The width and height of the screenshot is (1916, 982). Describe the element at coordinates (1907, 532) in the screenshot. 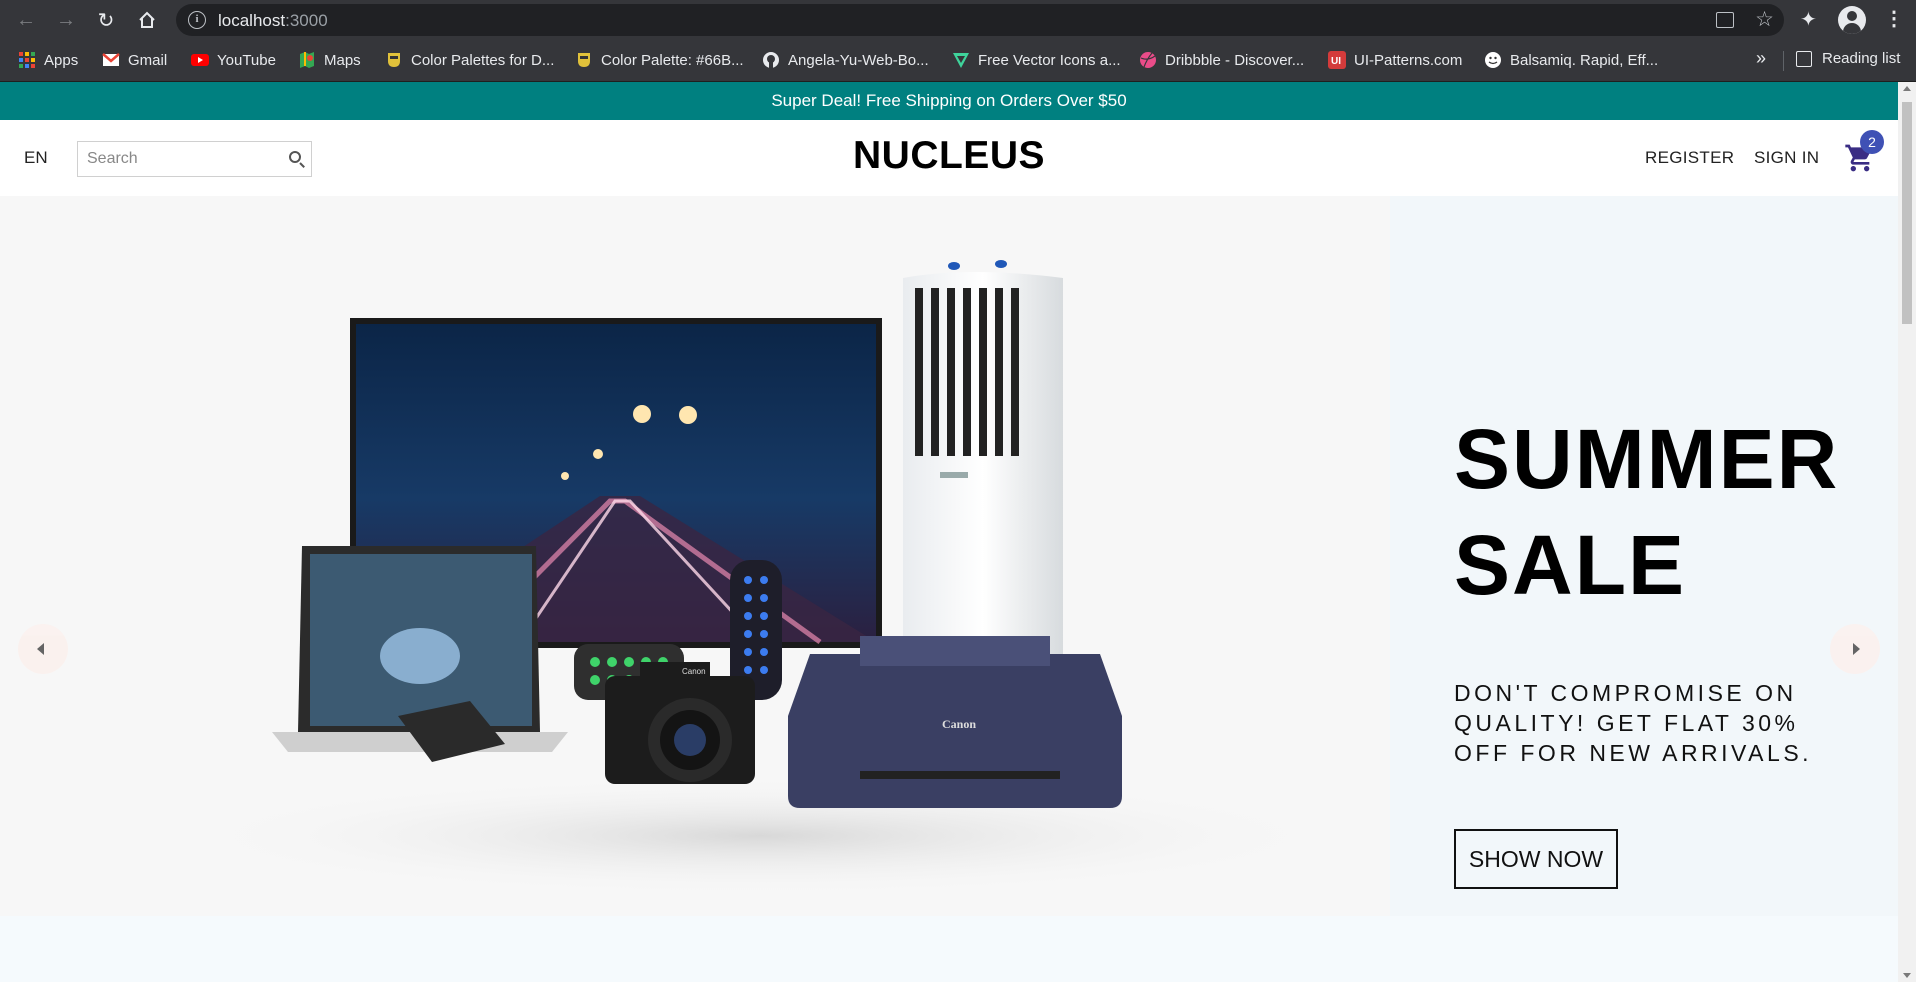

I see `page-scrollbar` at that location.